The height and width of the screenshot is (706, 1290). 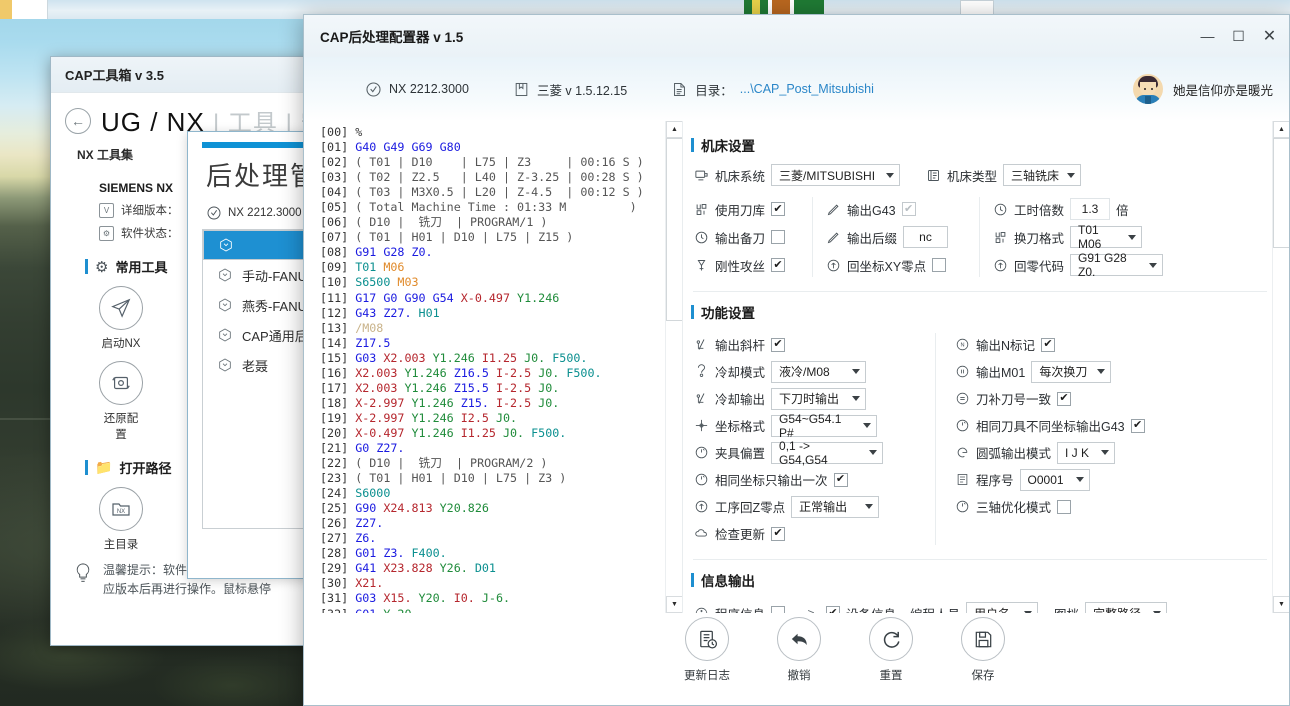 I want to click on out-spare-tool-checkbox, so click(x=778, y=237).